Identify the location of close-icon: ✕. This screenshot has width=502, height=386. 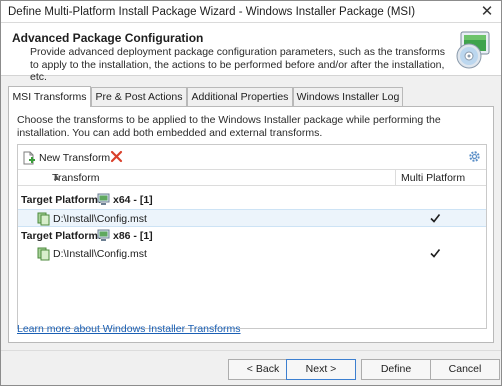
(487, 11).